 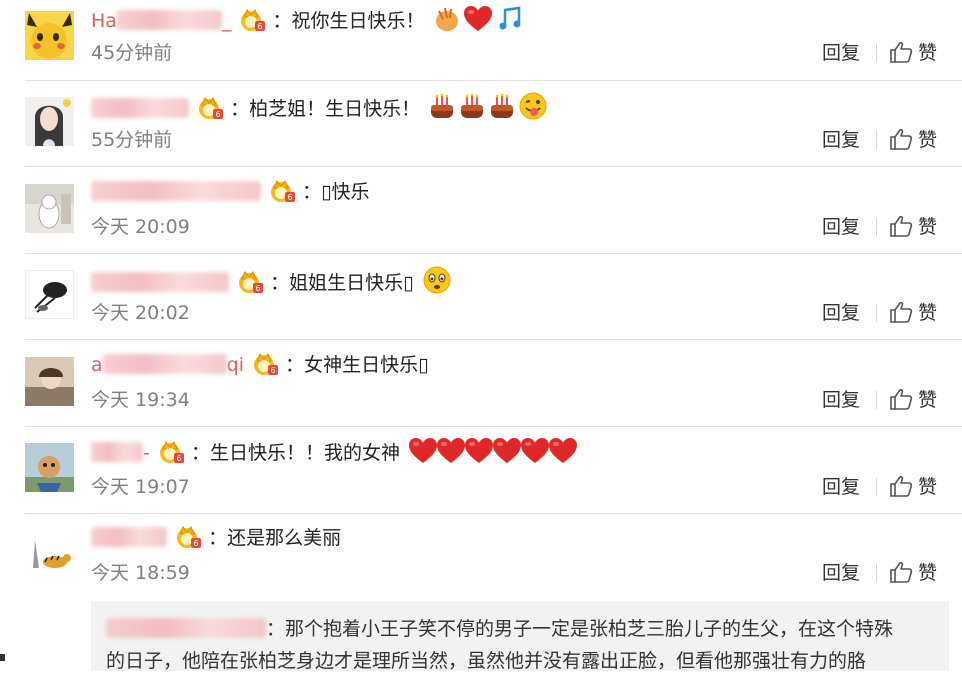 What do you see at coordinates (481, 384) in the screenshot?
I see `comment-item: a qi ：女神生日快乐▯ 今天 19:34 回复 赞` at bounding box center [481, 384].